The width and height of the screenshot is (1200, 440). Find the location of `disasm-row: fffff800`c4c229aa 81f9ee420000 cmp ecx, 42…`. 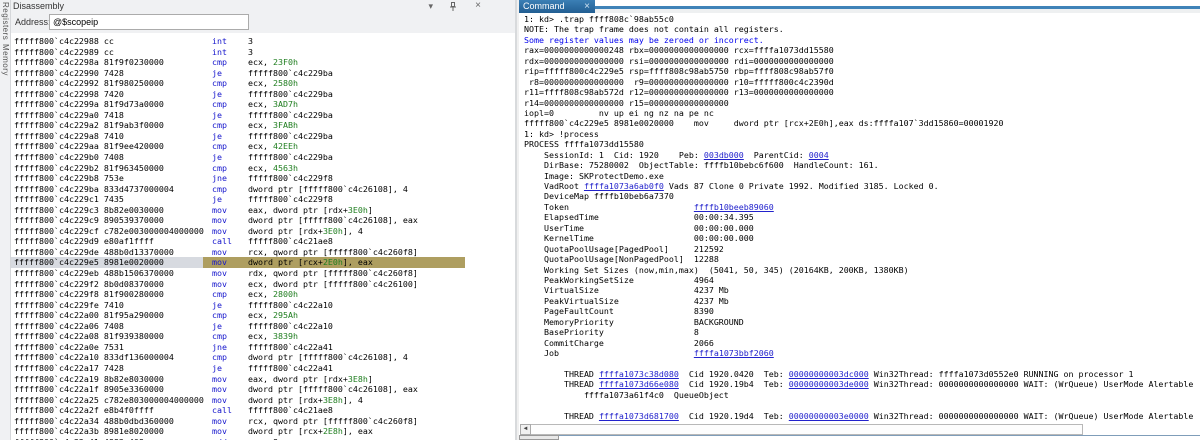

disasm-row: fffff800`c4c229aa 81f9ee420000 cmp ecx, 42… is located at coordinates (263, 146).